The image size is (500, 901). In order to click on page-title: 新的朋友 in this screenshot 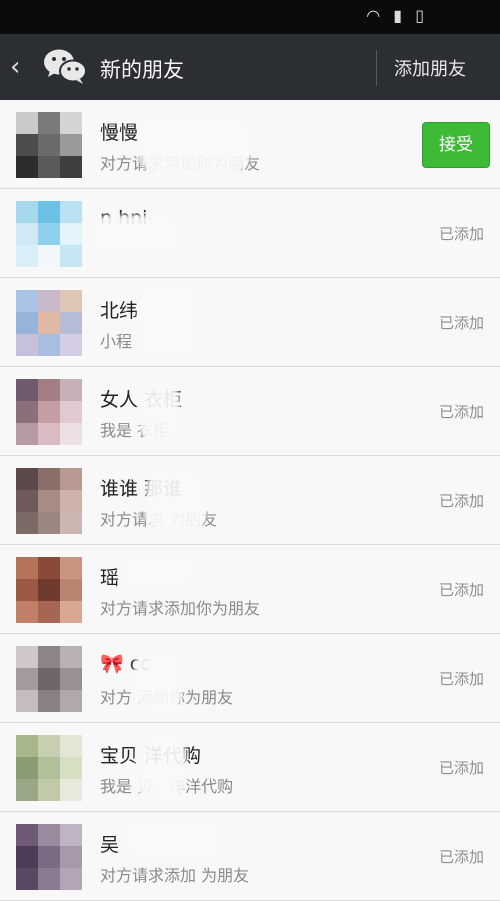, I will do `click(142, 70)`.